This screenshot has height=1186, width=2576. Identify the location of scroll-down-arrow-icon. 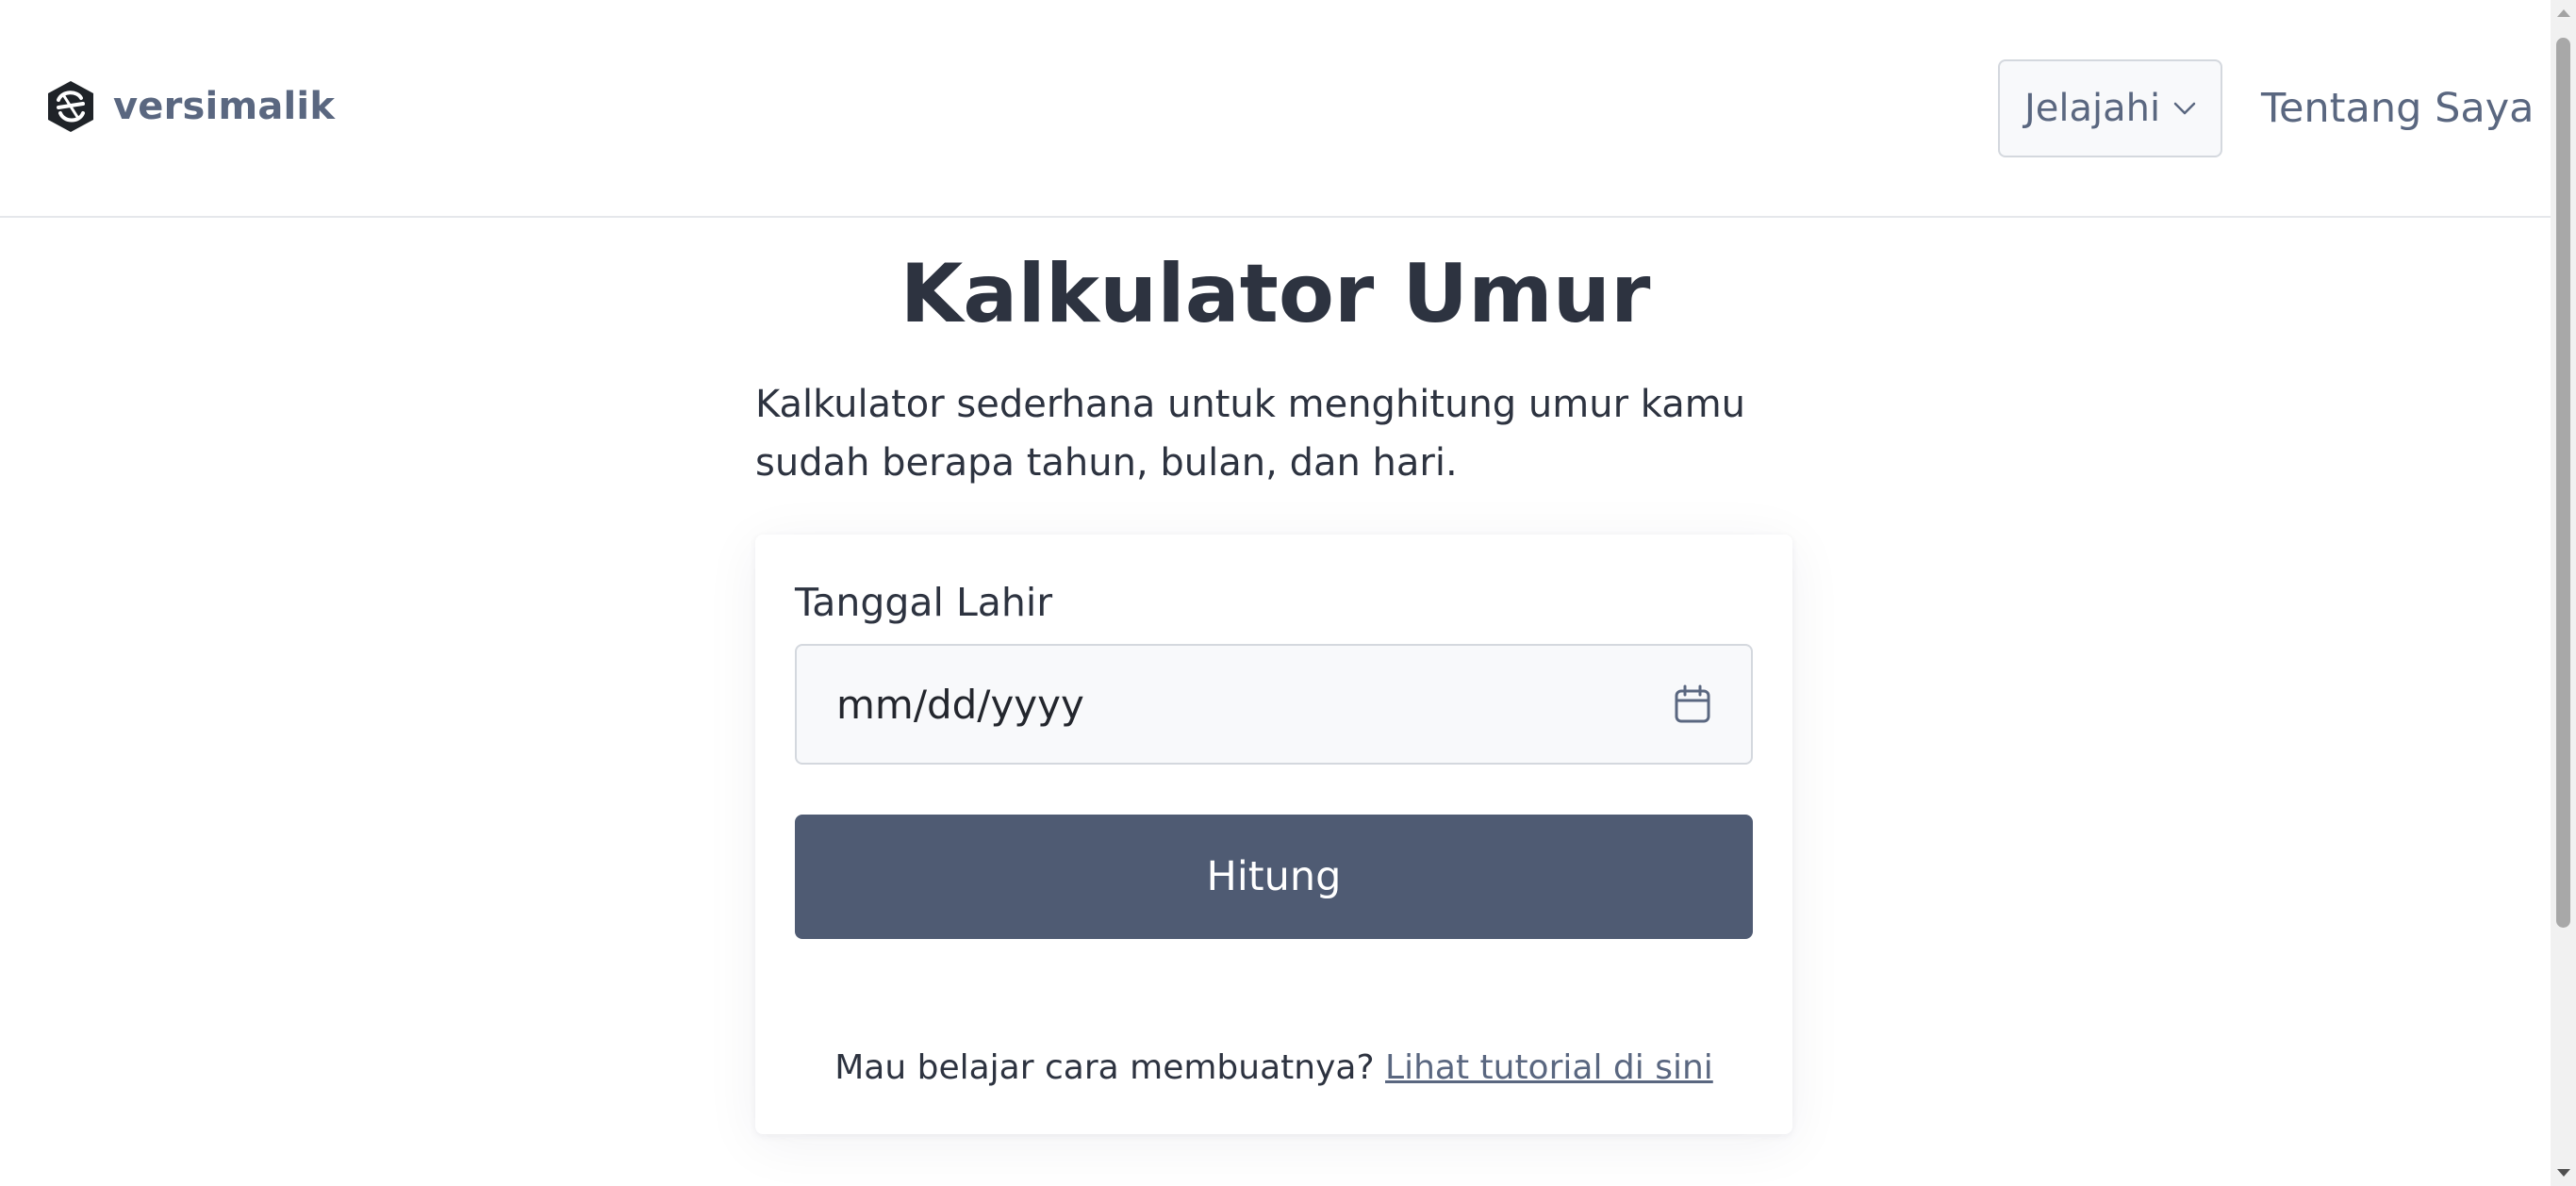
(2563, 1173).